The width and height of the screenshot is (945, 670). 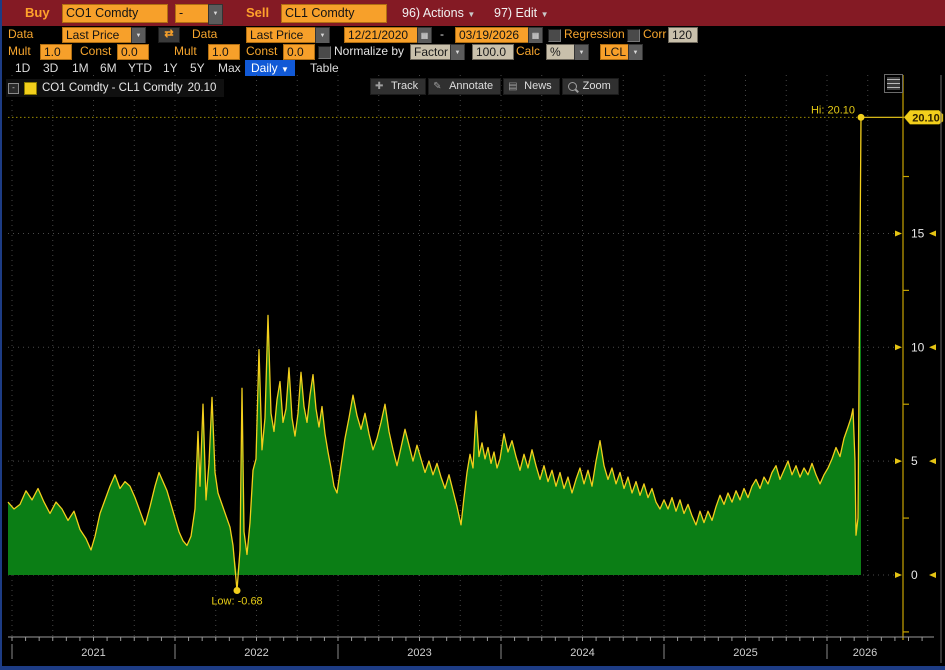 What do you see at coordinates (140, 68) in the screenshot?
I see `tab-ytd: YTD` at bounding box center [140, 68].